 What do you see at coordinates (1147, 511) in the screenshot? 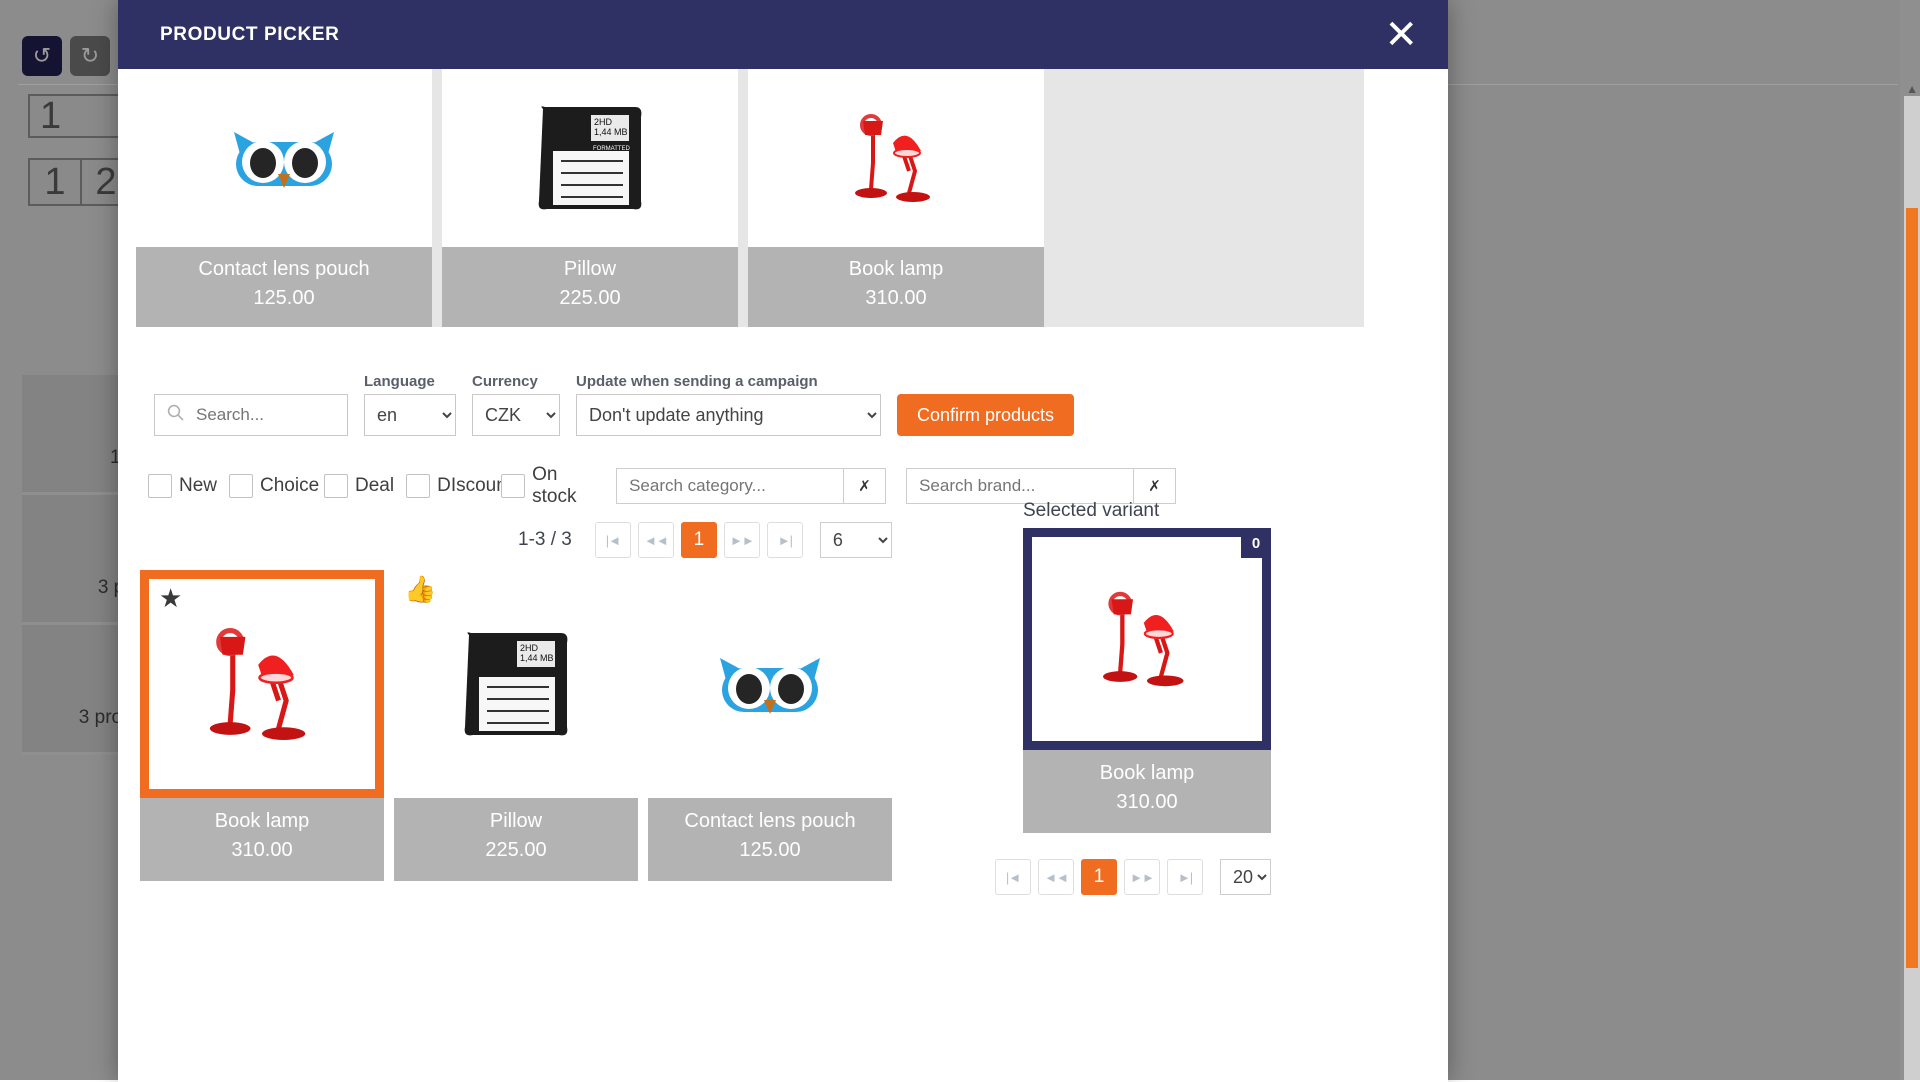
I see `selected-variant-label: Selected variant` at bounding box center [1147, 511].